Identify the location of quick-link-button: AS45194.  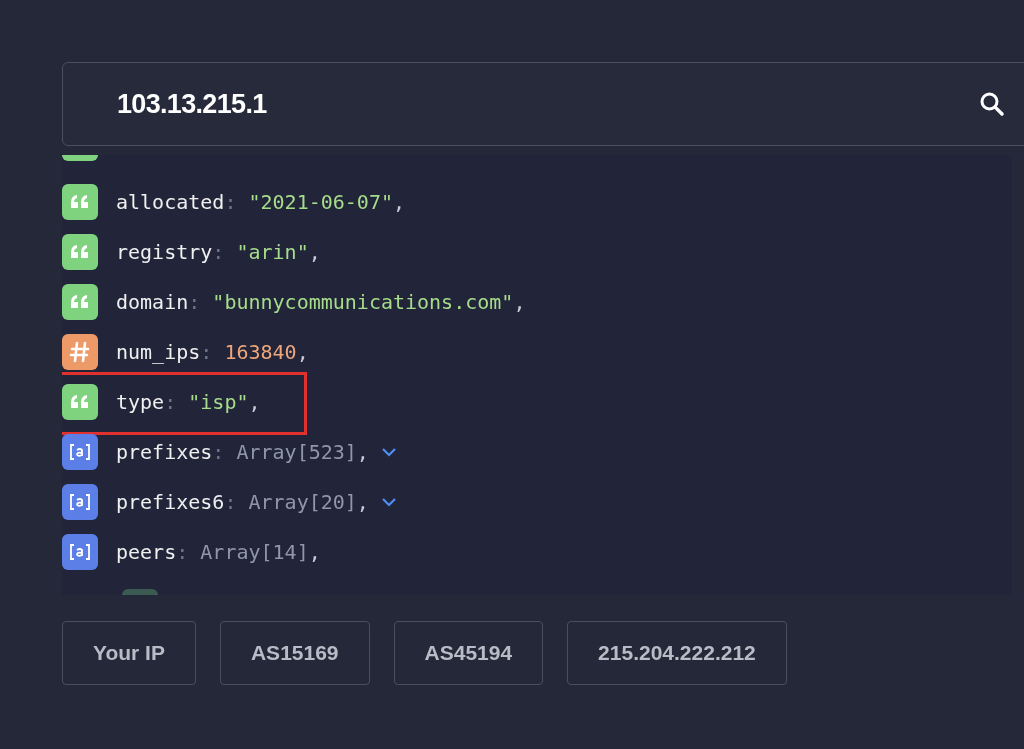
(468, 653).